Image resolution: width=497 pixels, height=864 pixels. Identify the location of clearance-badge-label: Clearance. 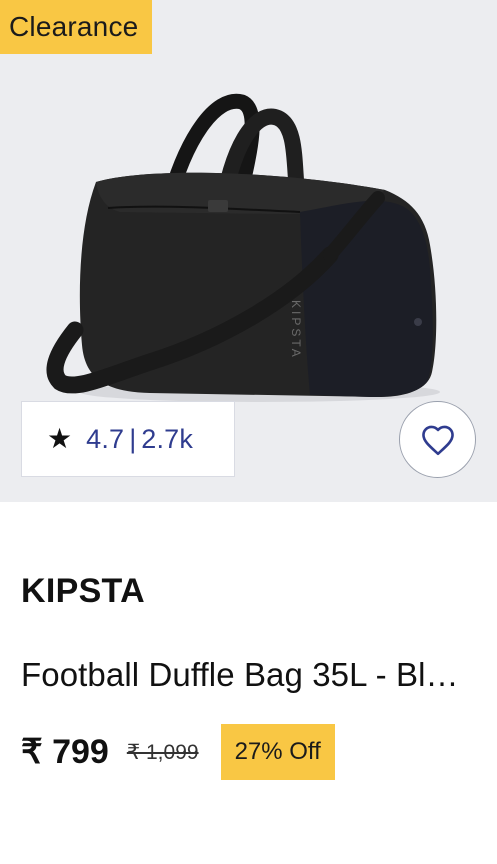
(74, 26).